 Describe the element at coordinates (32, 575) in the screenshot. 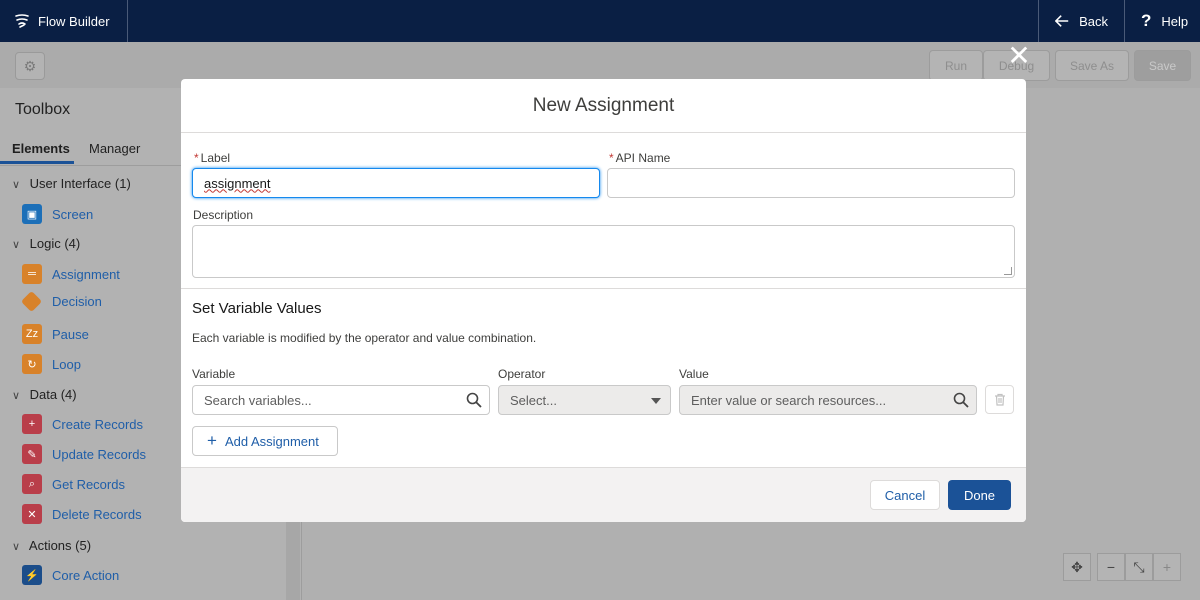

I see `core-action-icon: ⚡` at that location.